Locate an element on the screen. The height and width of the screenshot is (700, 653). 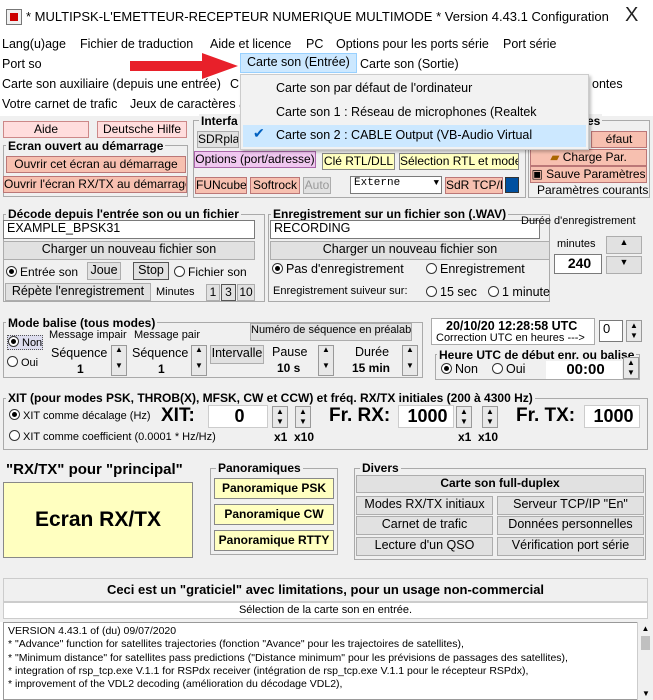
menu-sound-input: Carte son (Entrée) is located at coordinates (298, 63).